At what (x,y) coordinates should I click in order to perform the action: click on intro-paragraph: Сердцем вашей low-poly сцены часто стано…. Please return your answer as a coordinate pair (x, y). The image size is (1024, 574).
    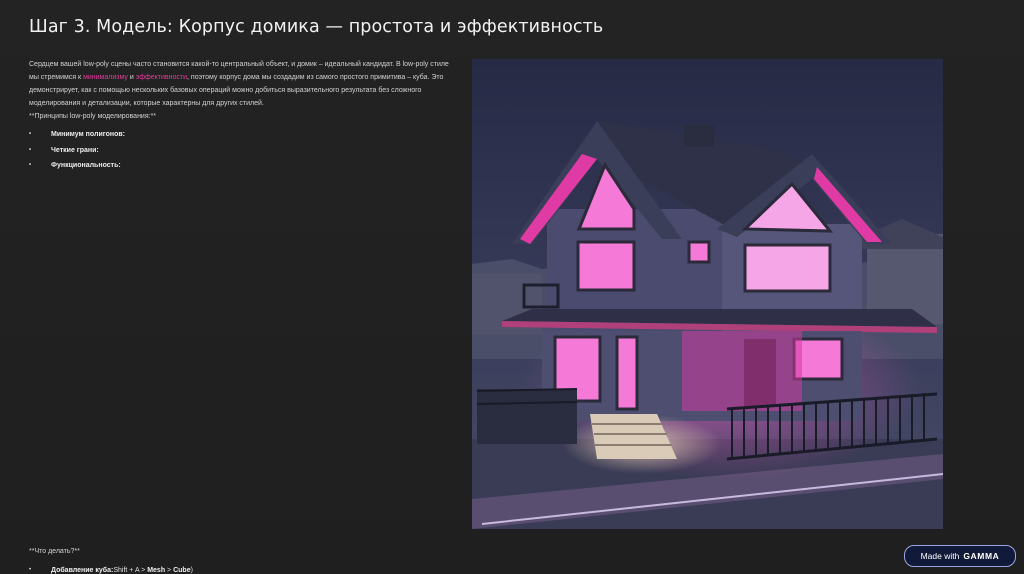
    Looking at the image, I should click on (241, 84).